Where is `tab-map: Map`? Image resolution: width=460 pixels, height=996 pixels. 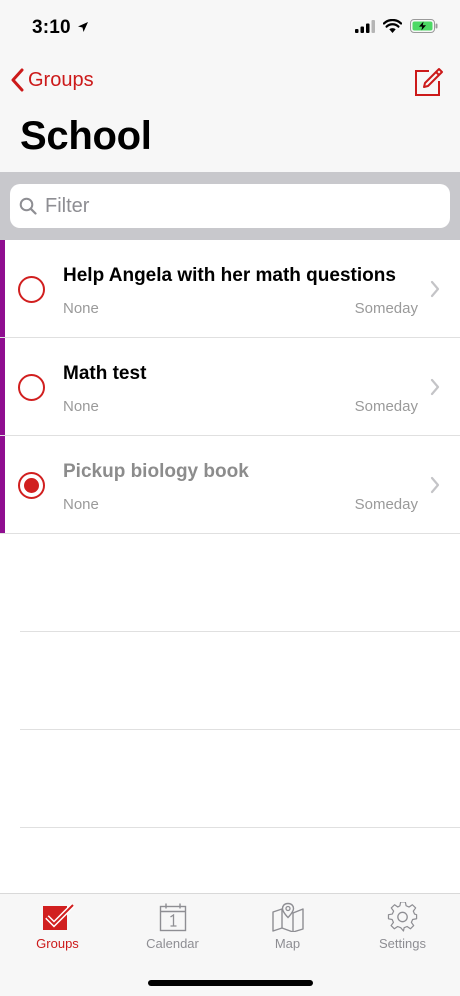
tab-map: Map is located at coordinates (287, 926).